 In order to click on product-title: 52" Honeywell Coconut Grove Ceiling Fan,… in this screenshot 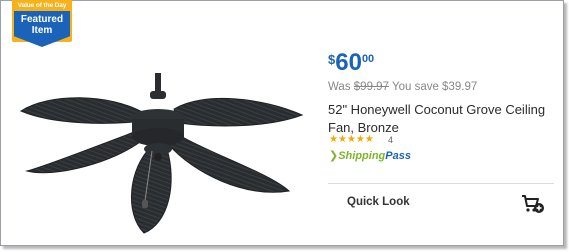, I will do `click(443, 119)`.